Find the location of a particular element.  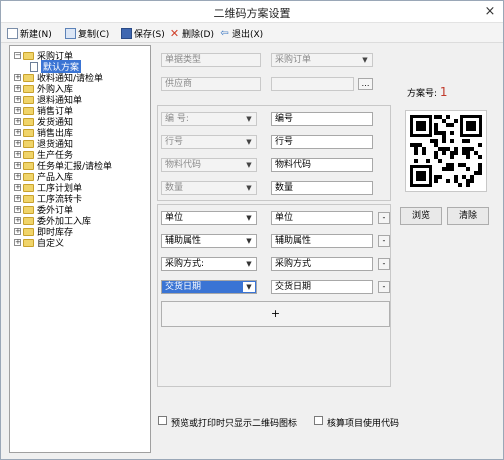

custom-field-value: 单位 is located at coordinates (284, 218).